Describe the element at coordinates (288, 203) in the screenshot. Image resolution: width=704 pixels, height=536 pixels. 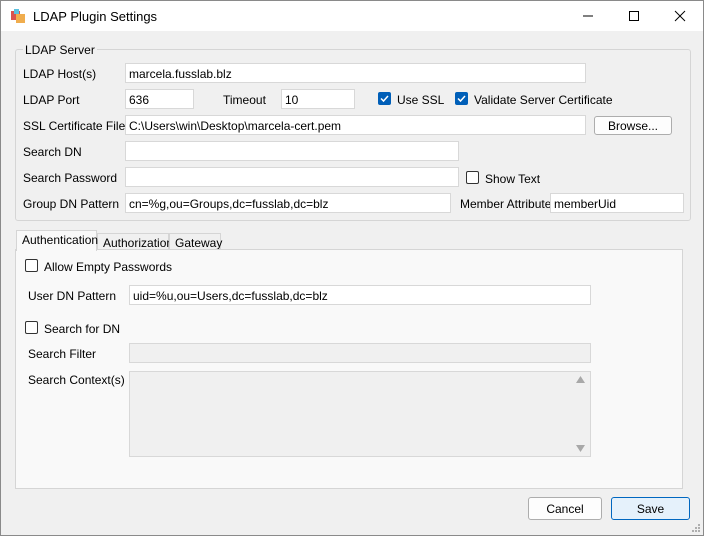
I see `group-dn-input: cn=%g,ou=Groups,dc=fusslab,dc=blz` at that location.